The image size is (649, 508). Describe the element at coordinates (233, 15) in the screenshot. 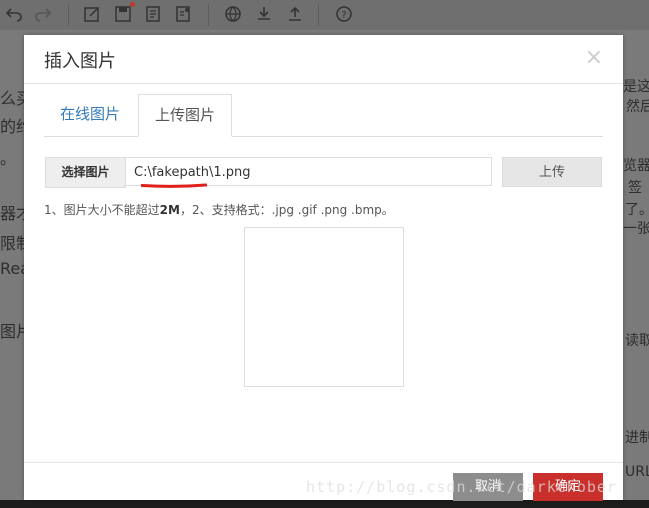

I see `globe-icon` at that location.